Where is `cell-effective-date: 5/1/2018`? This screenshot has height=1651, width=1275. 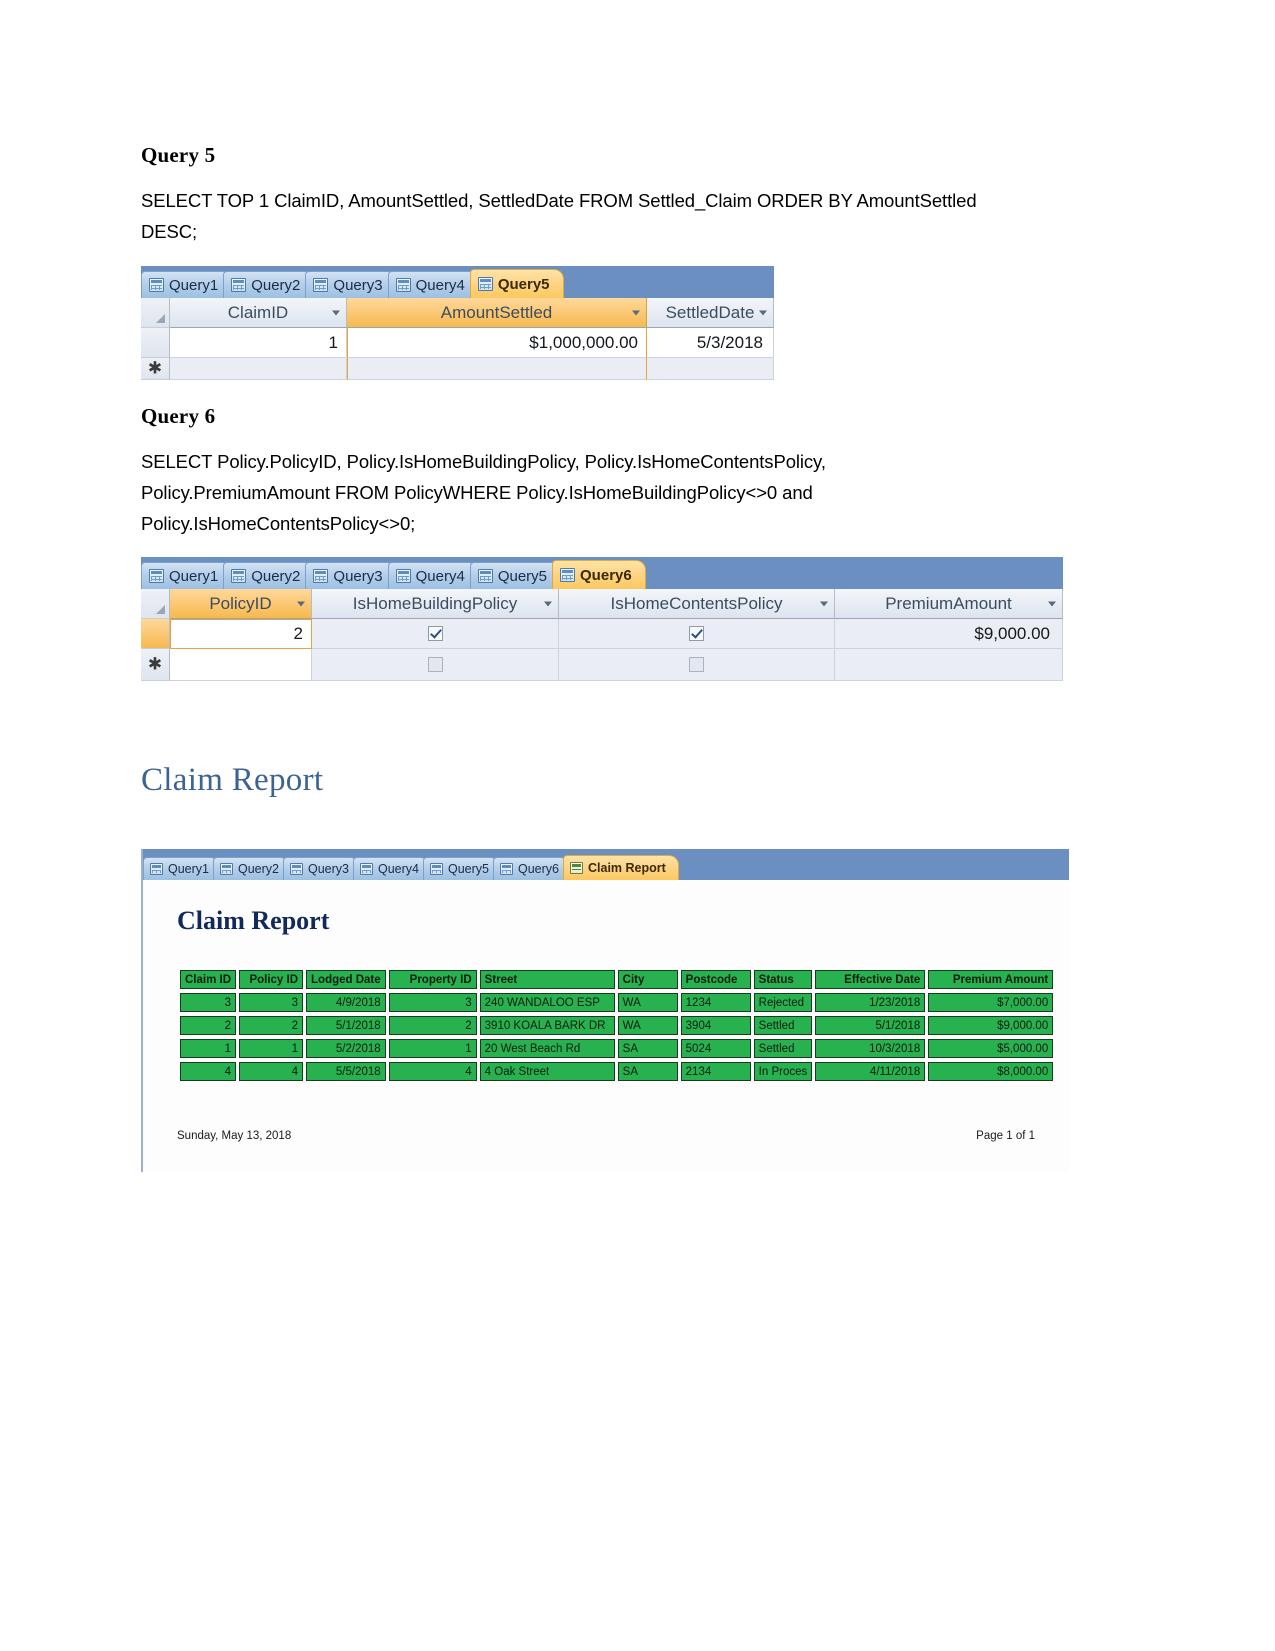
cell-effective-date: 5/1/2018 is located at coordinates (870, 1025).